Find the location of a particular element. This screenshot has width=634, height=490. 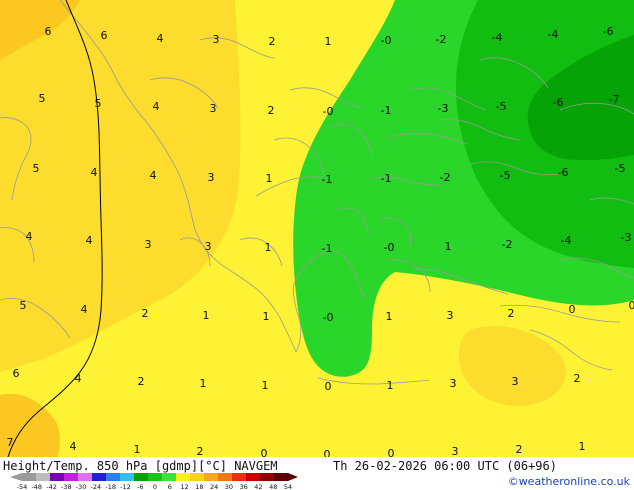

color-scale-tick: -54 is located at coordinates (22, 486).